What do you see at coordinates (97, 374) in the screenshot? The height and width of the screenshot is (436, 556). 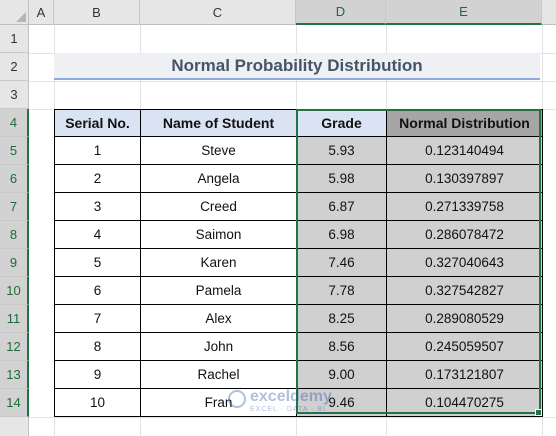 I see `cell-serial: 9` at bounding box center [97, 374].